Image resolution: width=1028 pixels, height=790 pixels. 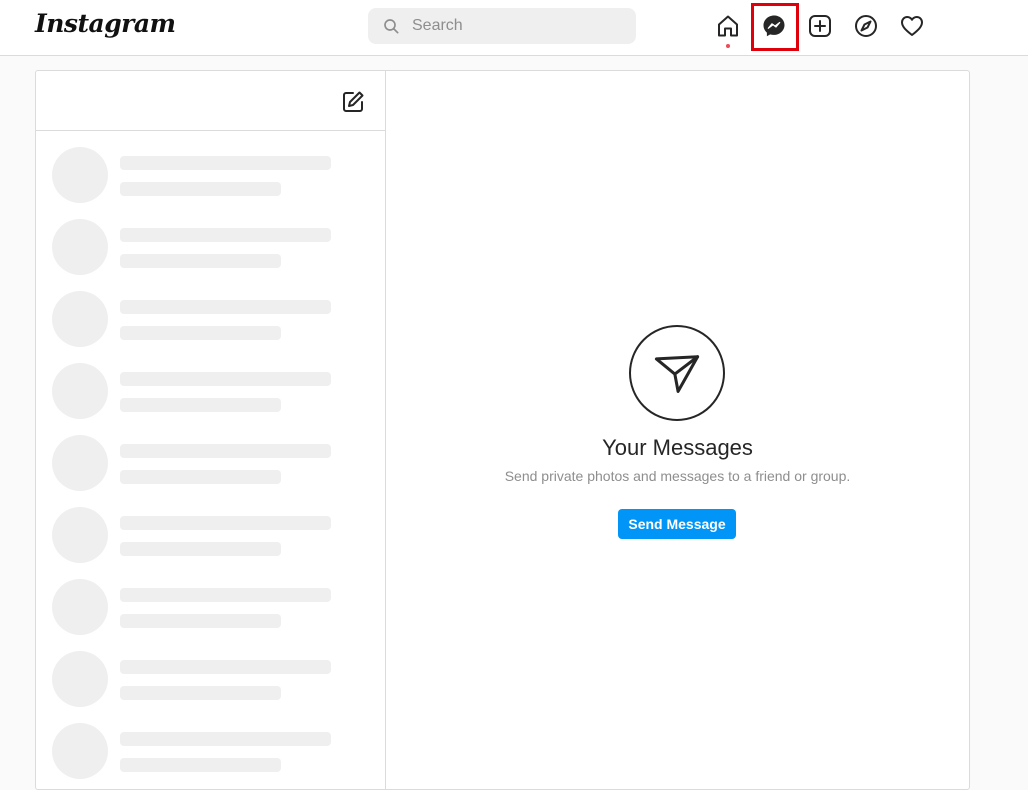 I want to click on home-notification-dot, so click(x=728, y=46).